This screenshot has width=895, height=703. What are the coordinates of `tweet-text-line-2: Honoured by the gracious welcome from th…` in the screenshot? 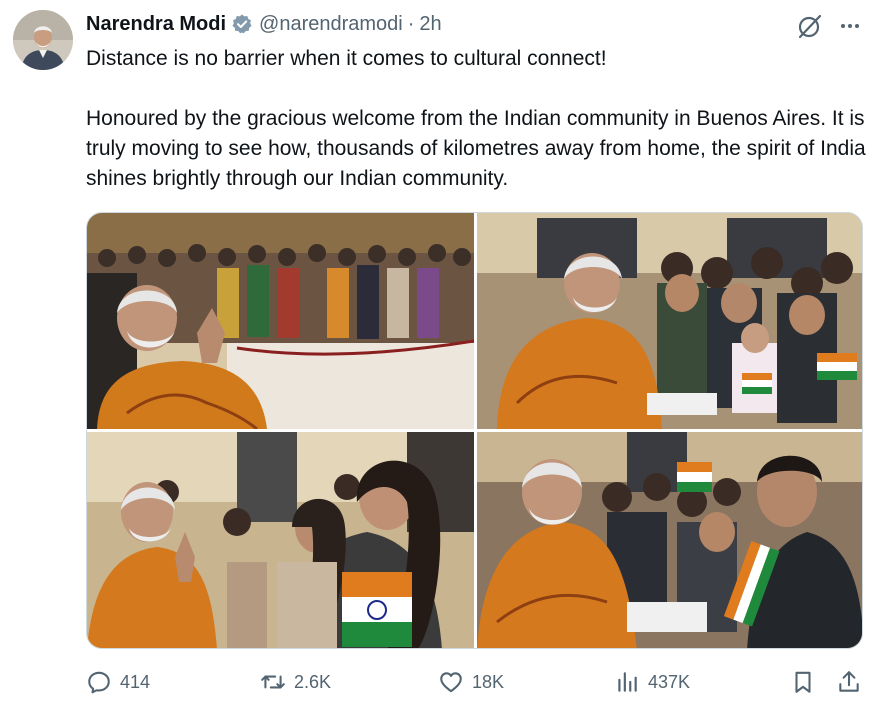 It's located at (476, 148).